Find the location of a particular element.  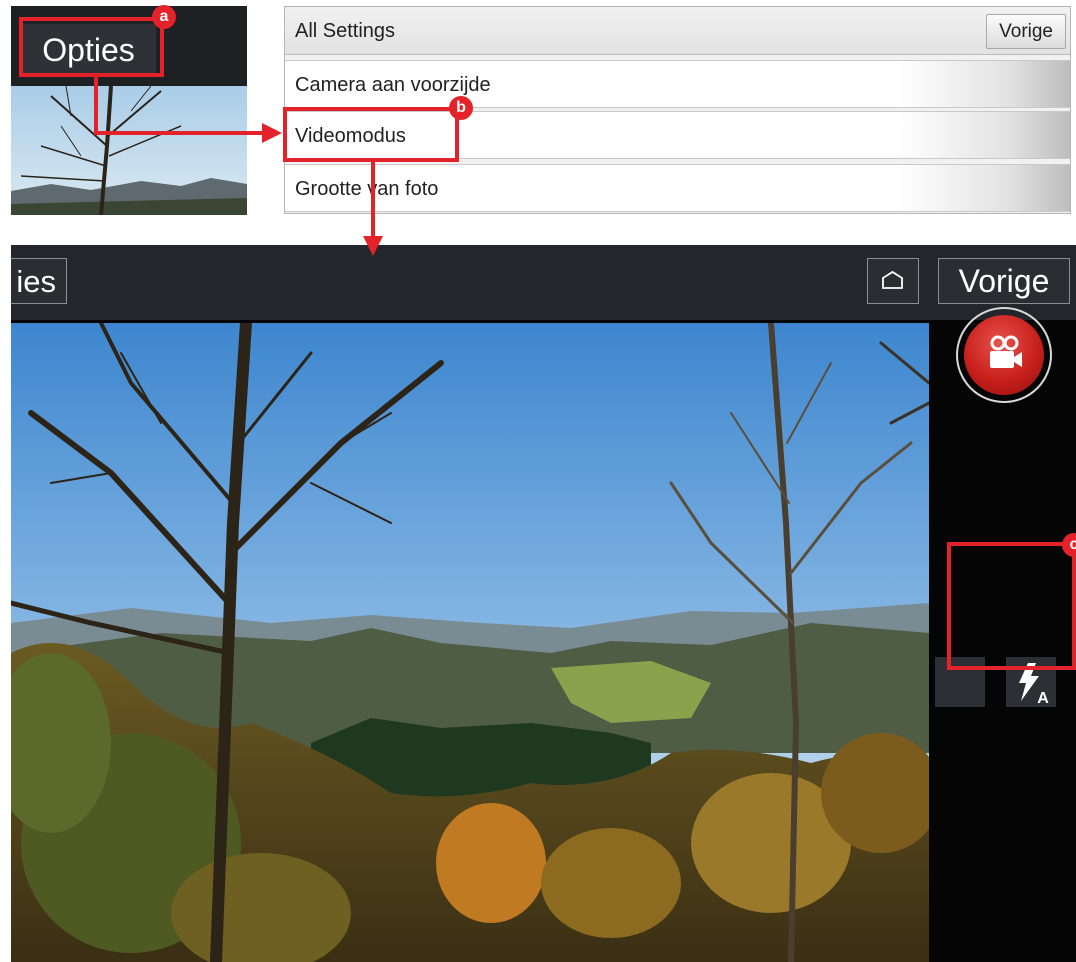

record-video-button is located at coordinates (1004, 355).